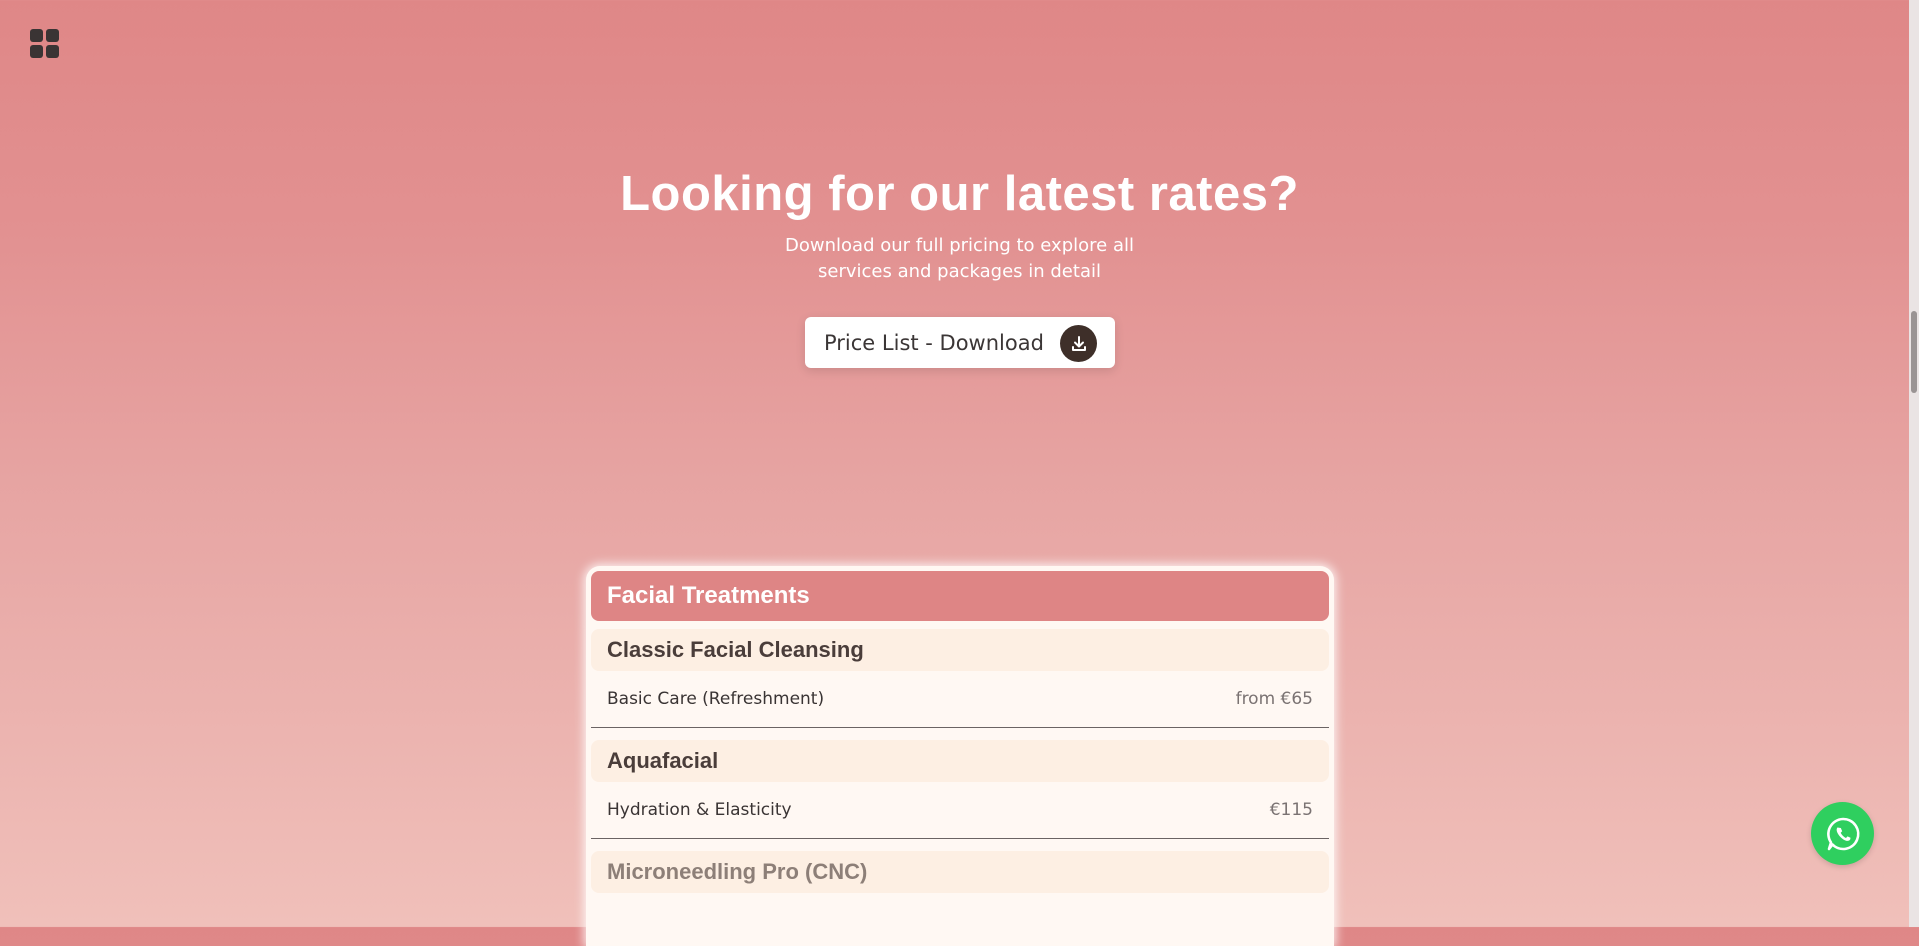 The height and width of the screenshot is (946, 1919). I want to click on group-header: Aquafacial, so click(960, 761).